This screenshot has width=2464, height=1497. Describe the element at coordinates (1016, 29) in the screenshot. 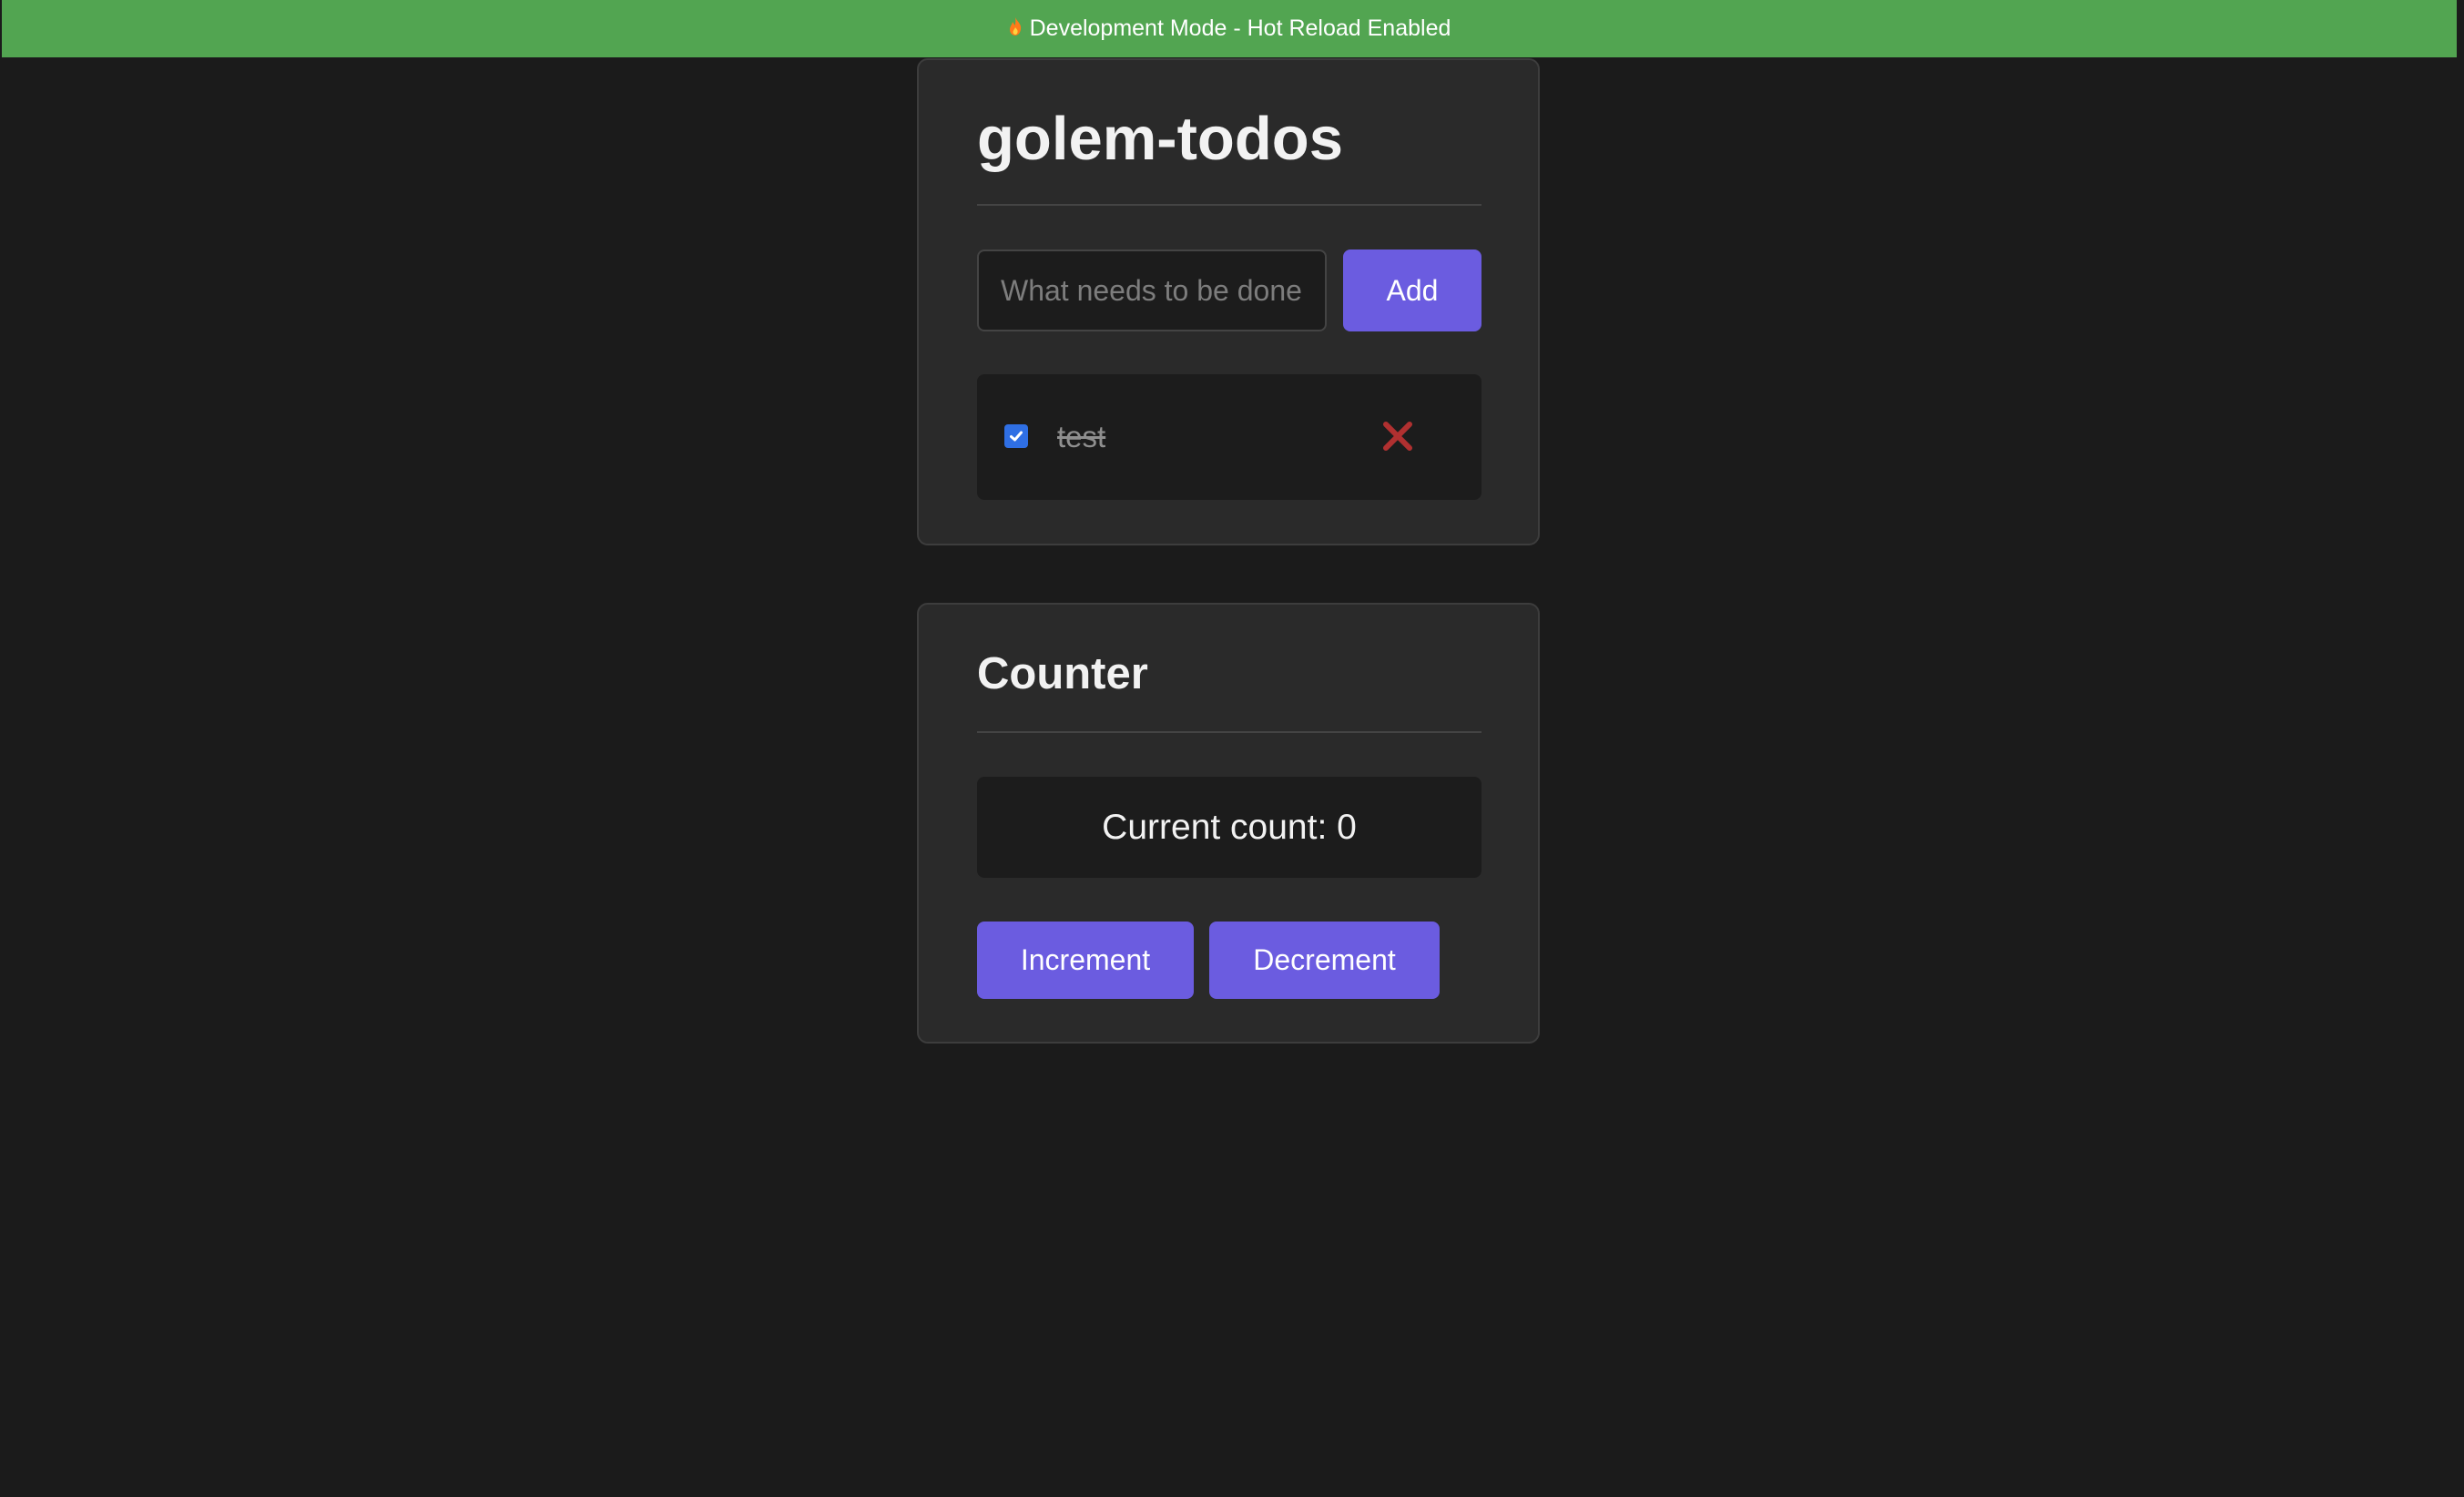

I see `flame-icon` at that location.